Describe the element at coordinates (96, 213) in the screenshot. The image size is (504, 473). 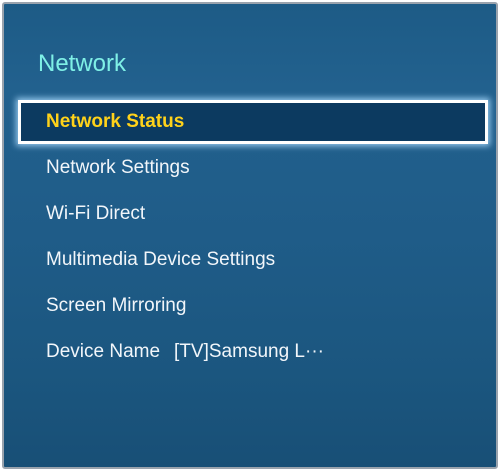
I see `menu-item-label: Wi-Fi Direct` at that location.